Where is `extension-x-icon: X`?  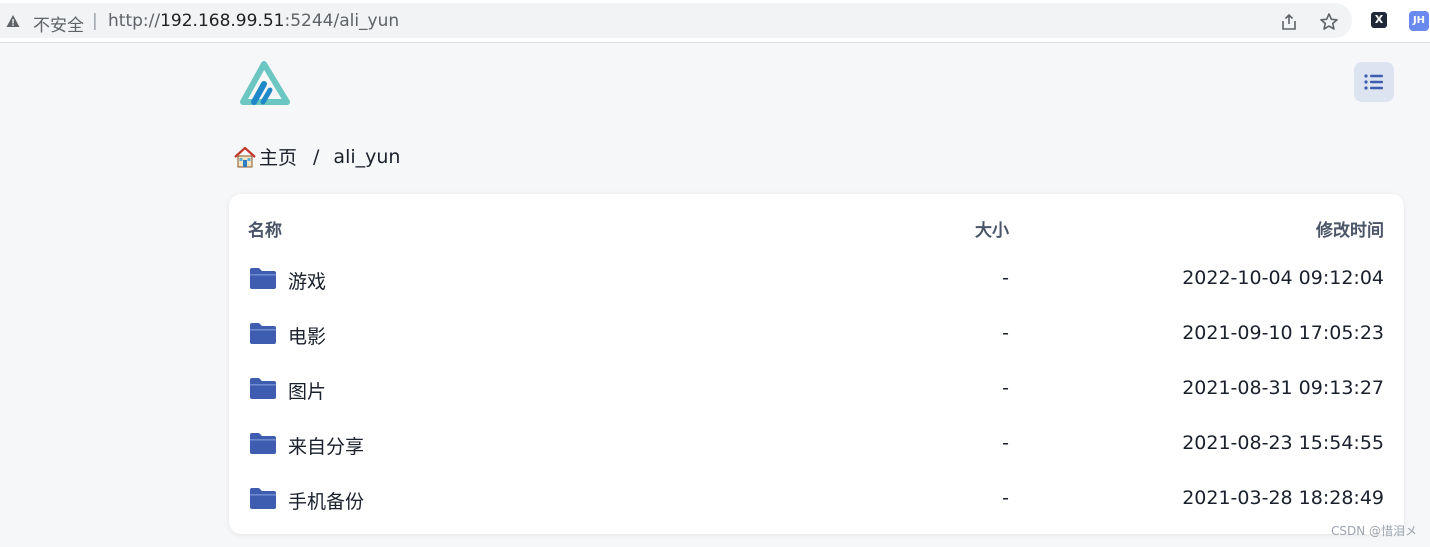 extension-x-icon: X is located at coordinates (1379, 20).